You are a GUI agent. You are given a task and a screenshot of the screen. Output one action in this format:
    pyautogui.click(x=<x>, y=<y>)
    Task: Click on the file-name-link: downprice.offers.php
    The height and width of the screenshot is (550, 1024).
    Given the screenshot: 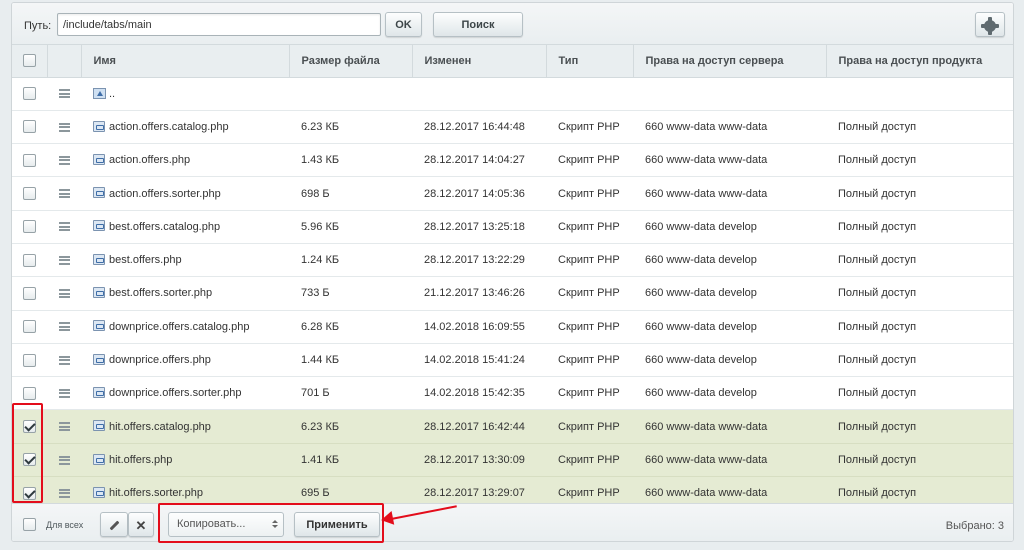 What is the action you would take?
    pyautogui.click(x=160, y=360)
    